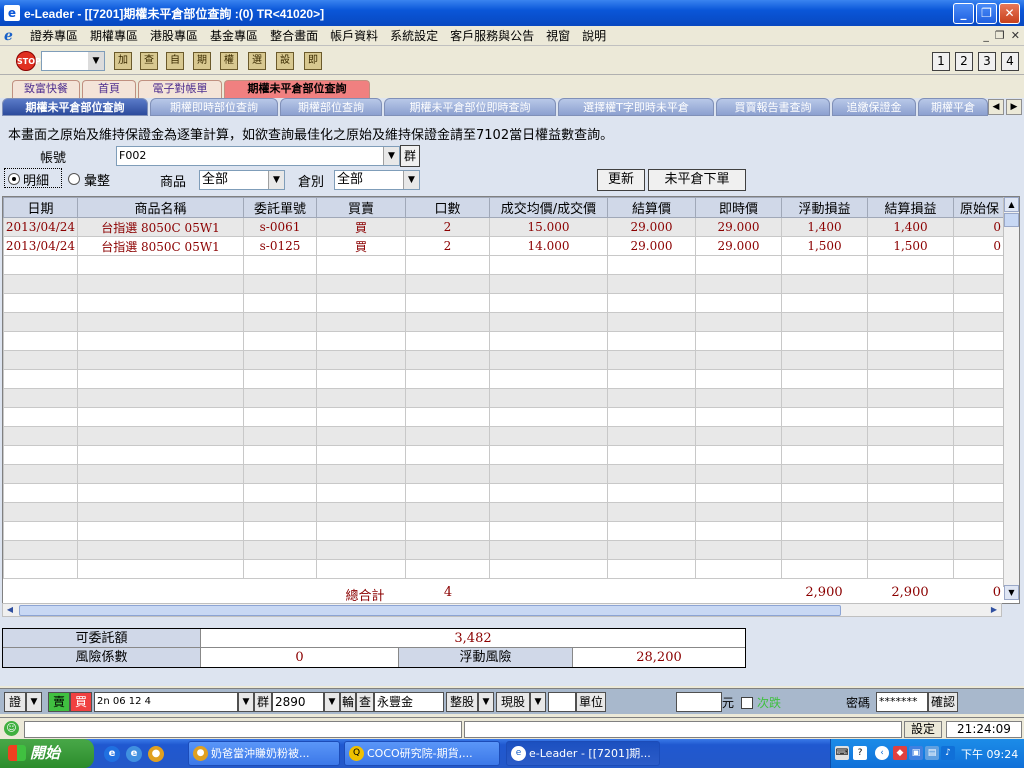  Describe the element at coordinates (81, 702) in the screenshot. I see `buy-side-button: 買` at that location.